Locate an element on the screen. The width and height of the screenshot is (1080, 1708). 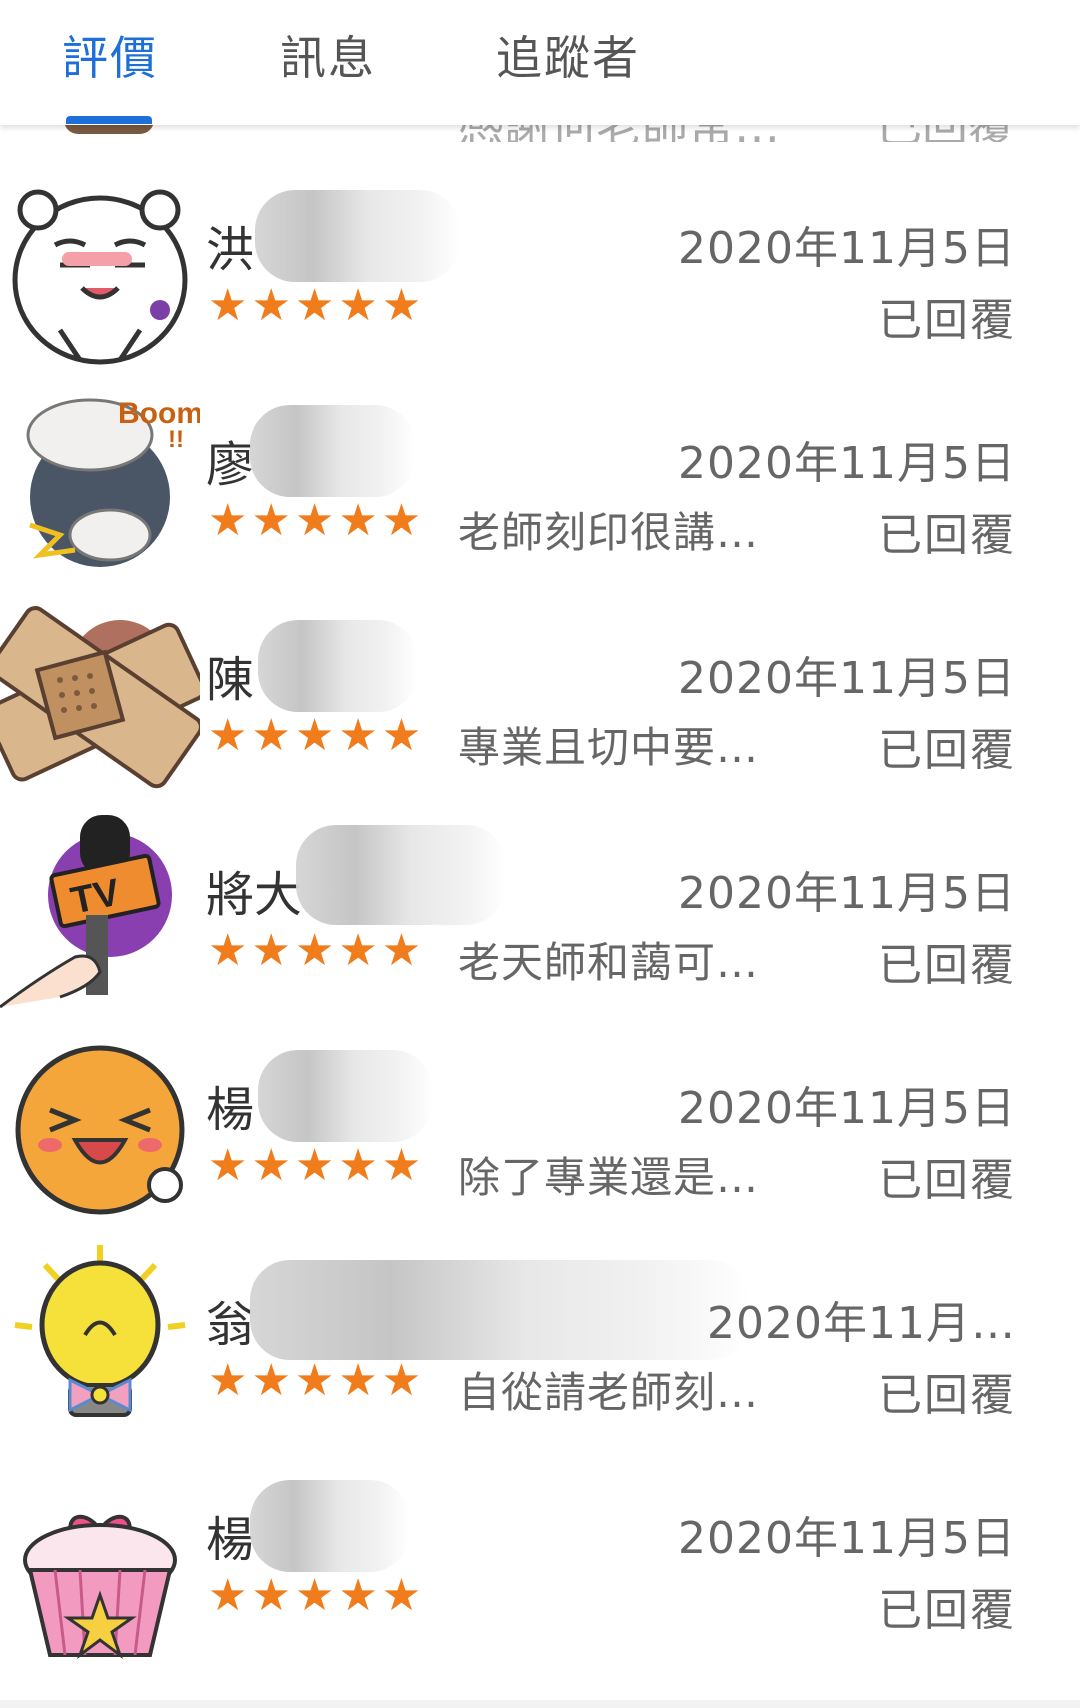
review-row: TV 將大 2020年11月5日 ★★★★★ 老天師和藹可… 已回覆 is located at coordinates (540, 912).